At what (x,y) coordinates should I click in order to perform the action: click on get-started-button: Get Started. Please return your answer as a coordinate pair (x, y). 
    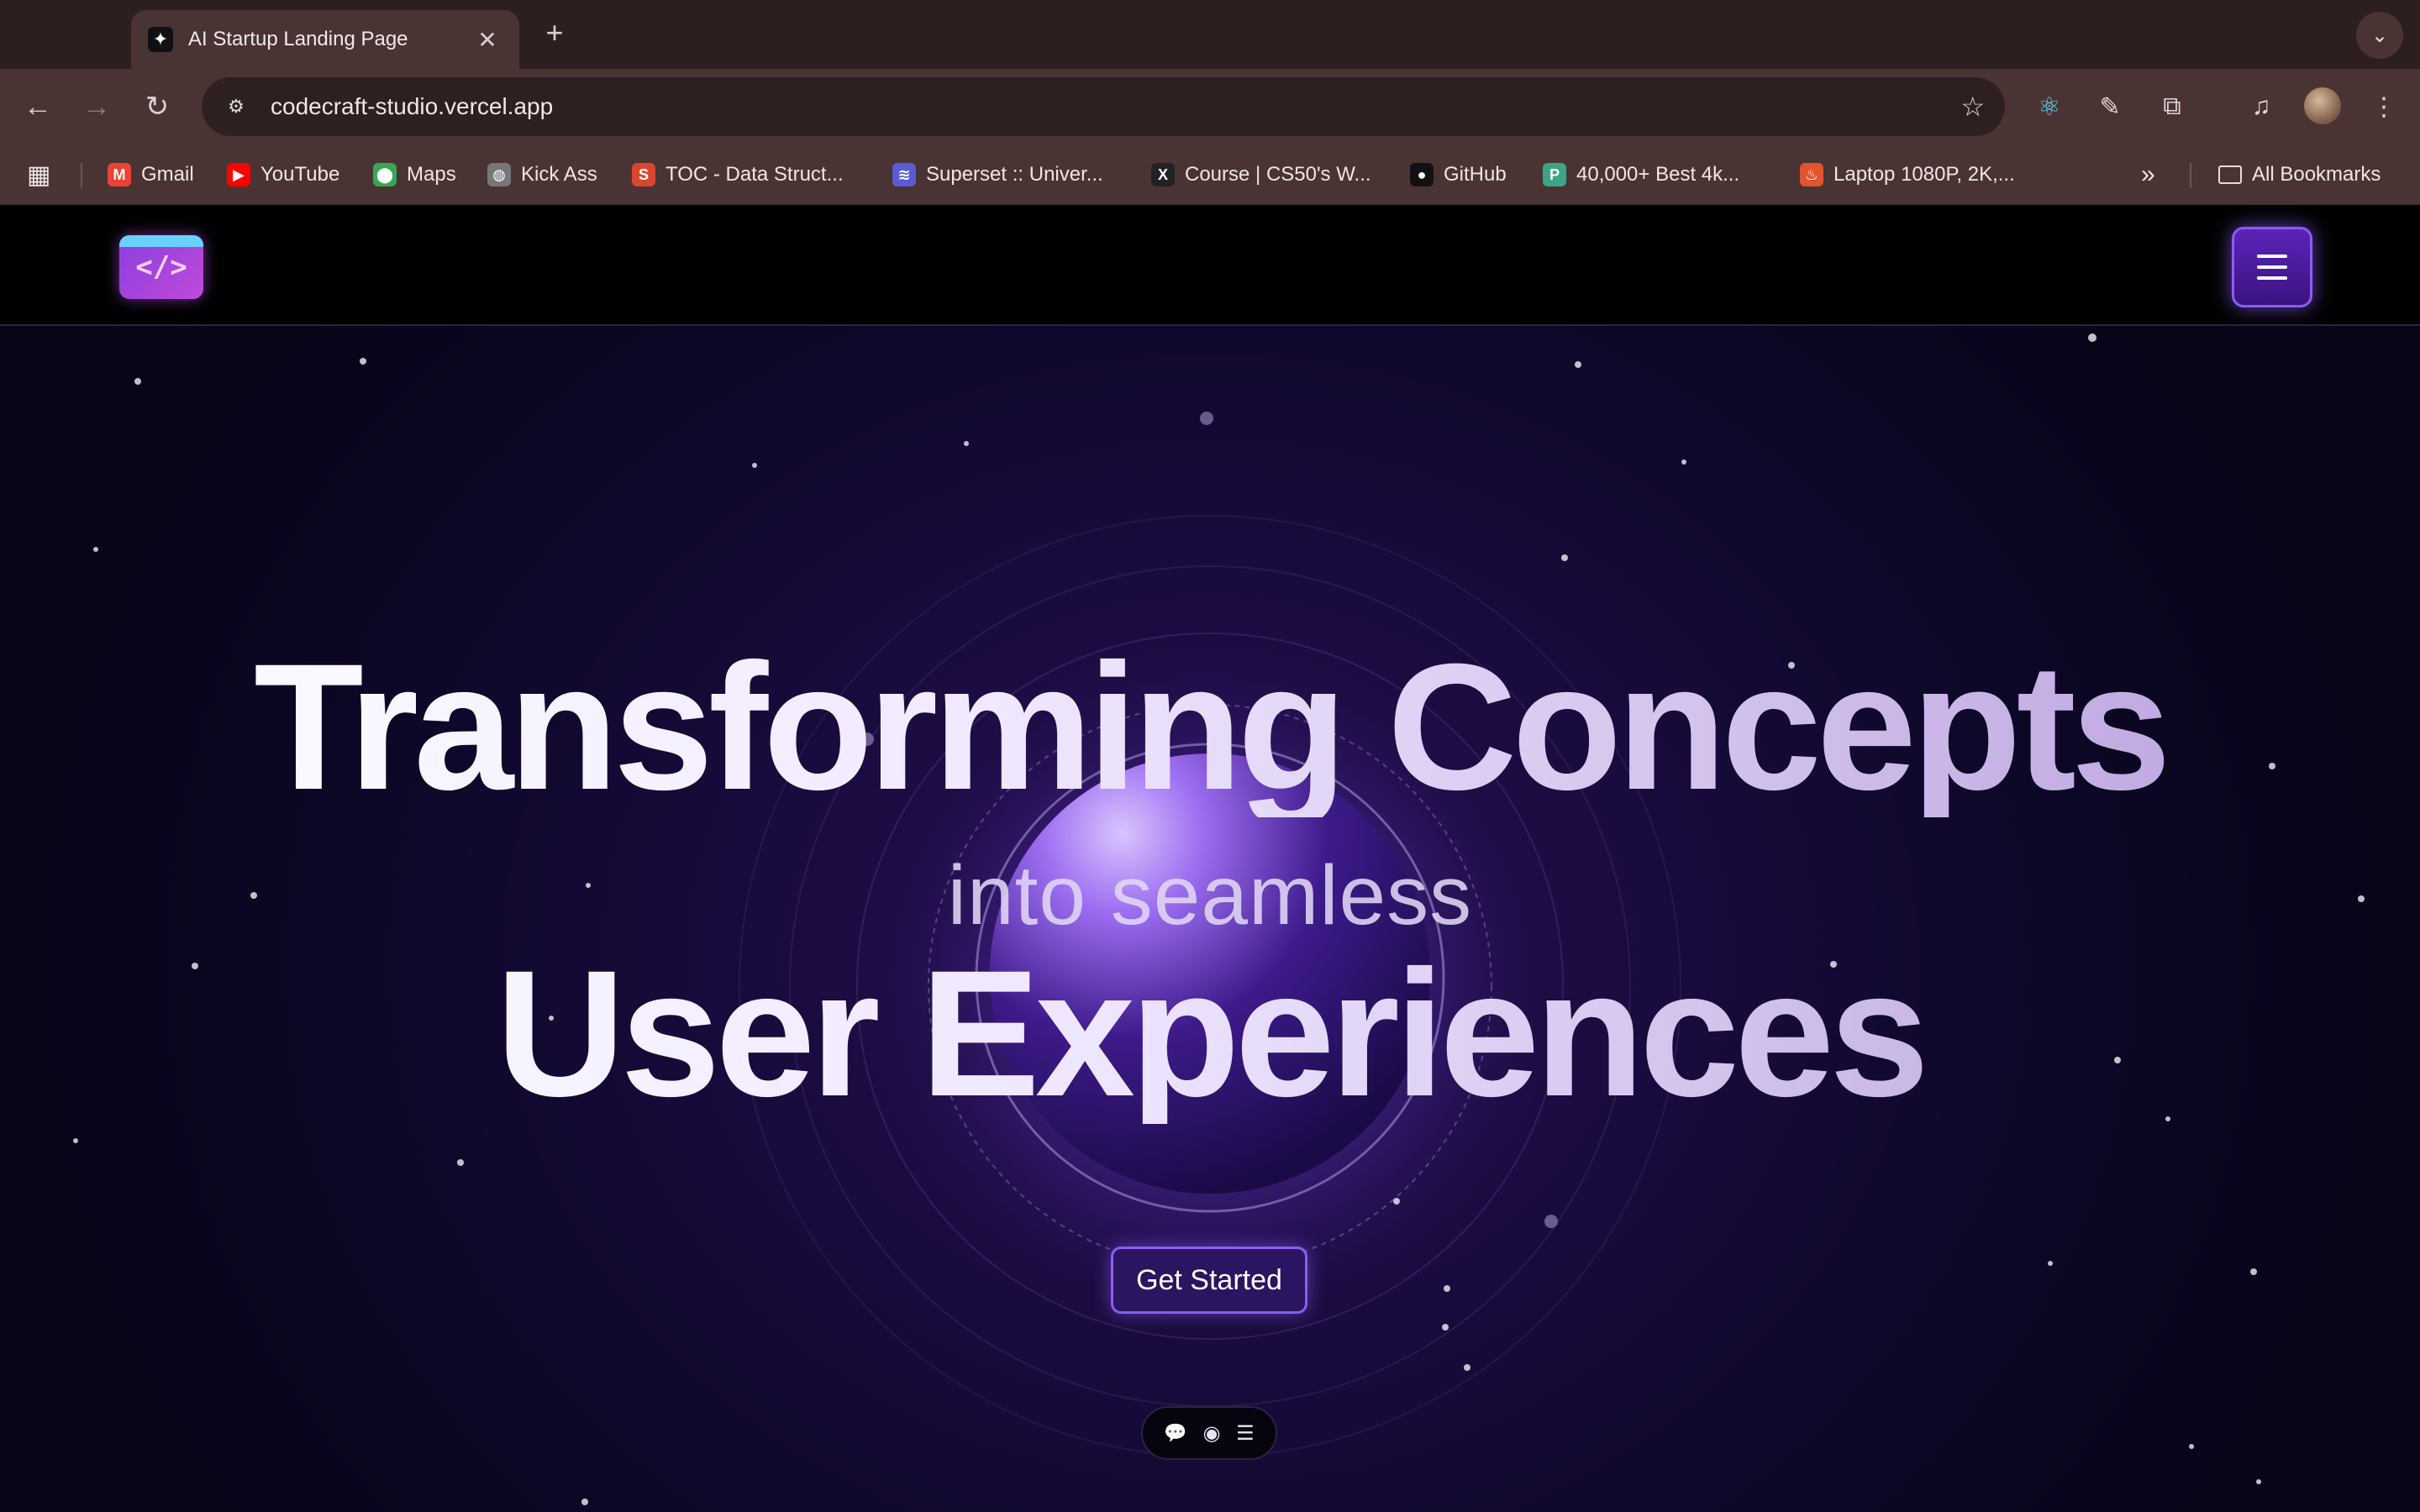
    Looking at the image, I should click on (1209, 1280).